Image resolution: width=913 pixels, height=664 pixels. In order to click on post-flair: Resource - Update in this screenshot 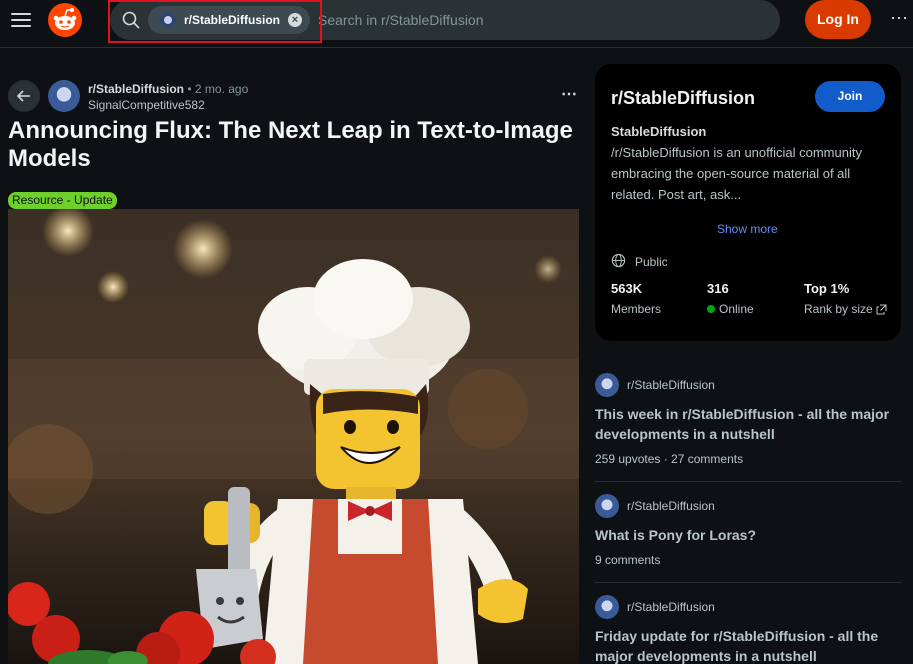, I will do `click(62, 200)`.